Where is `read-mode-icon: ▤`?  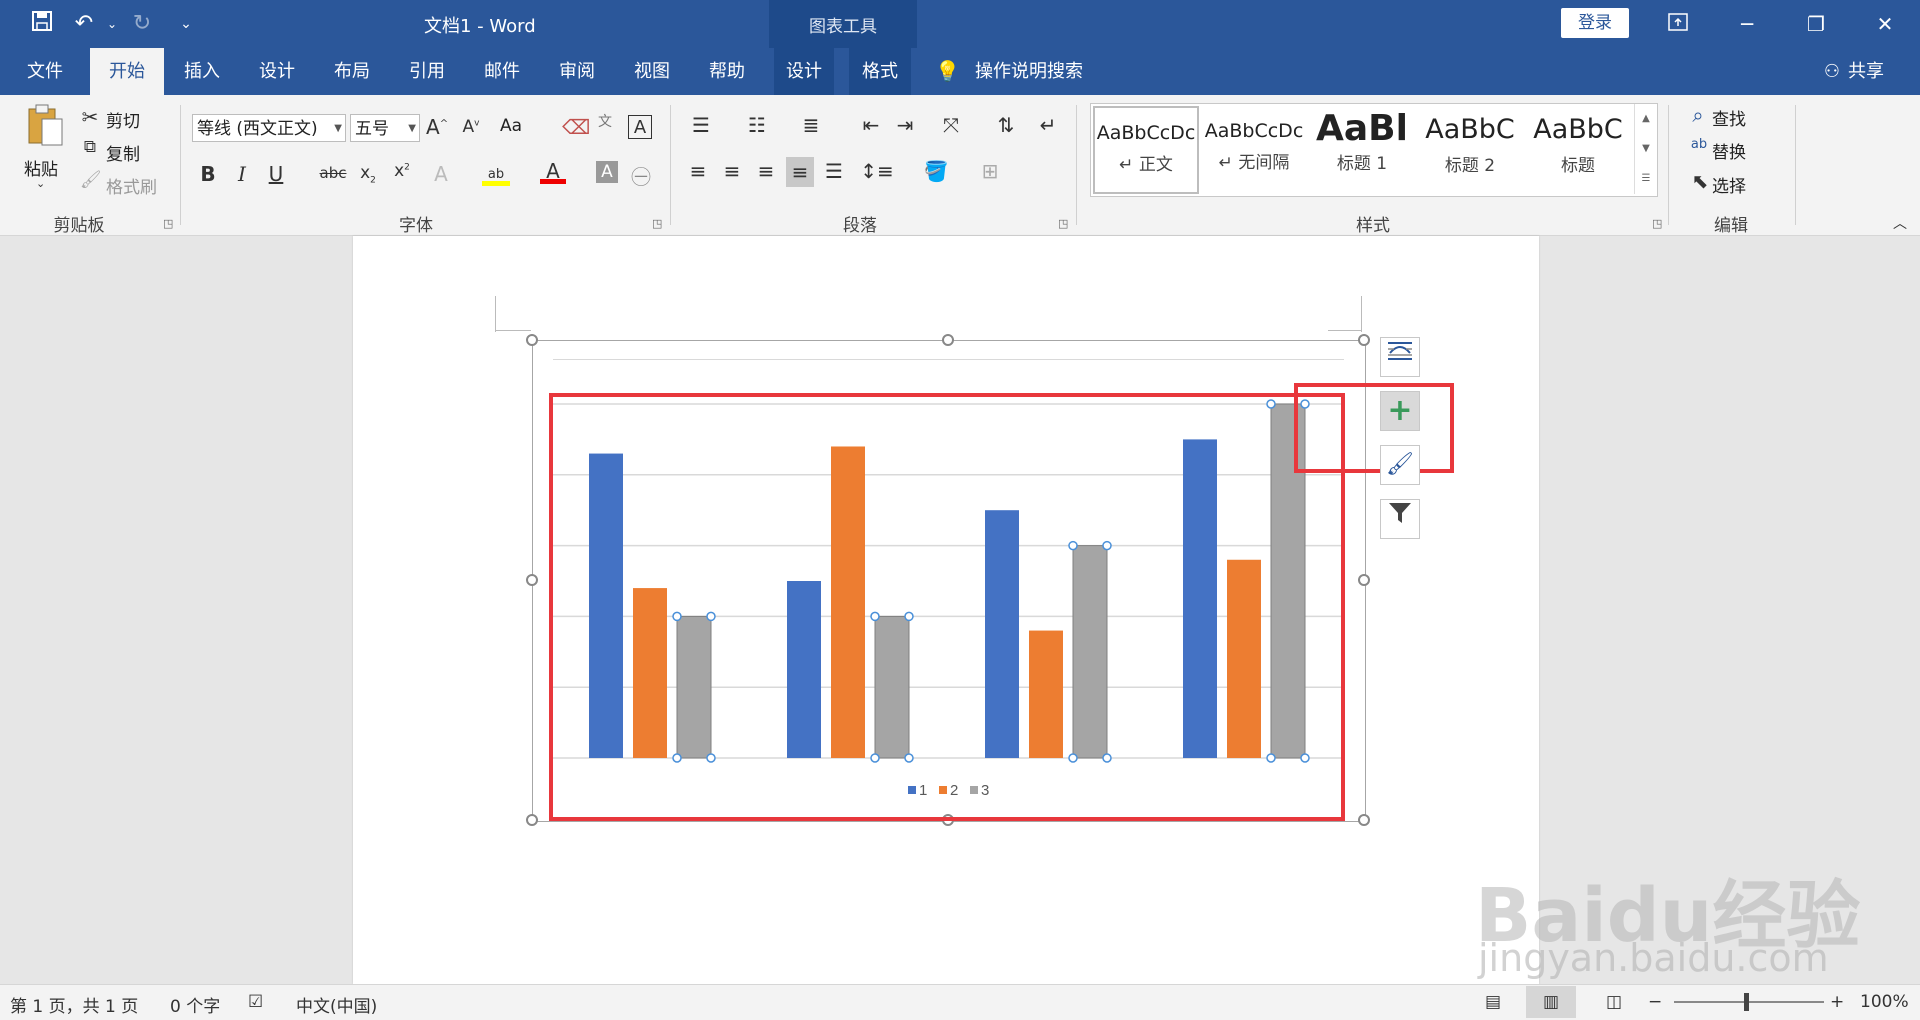
read-mode-icon: ▤ is located at coordinates (1493, 1002).